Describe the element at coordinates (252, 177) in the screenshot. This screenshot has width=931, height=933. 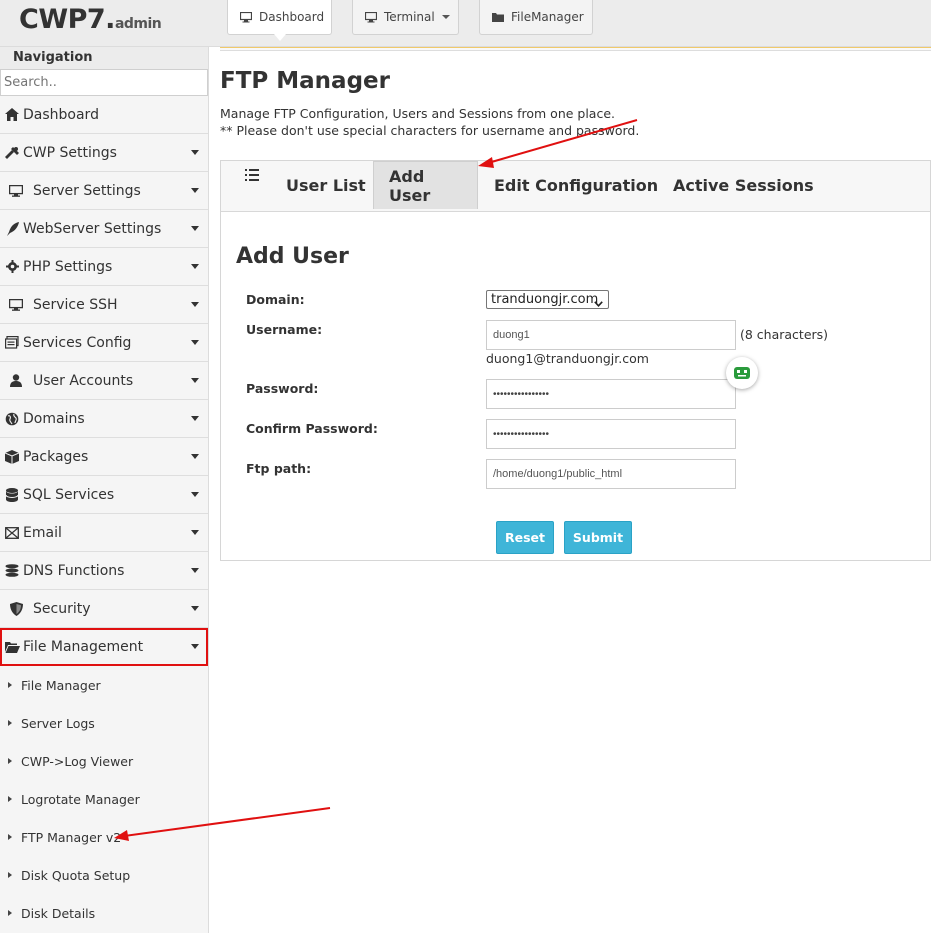
I see `list-icon` at that location.